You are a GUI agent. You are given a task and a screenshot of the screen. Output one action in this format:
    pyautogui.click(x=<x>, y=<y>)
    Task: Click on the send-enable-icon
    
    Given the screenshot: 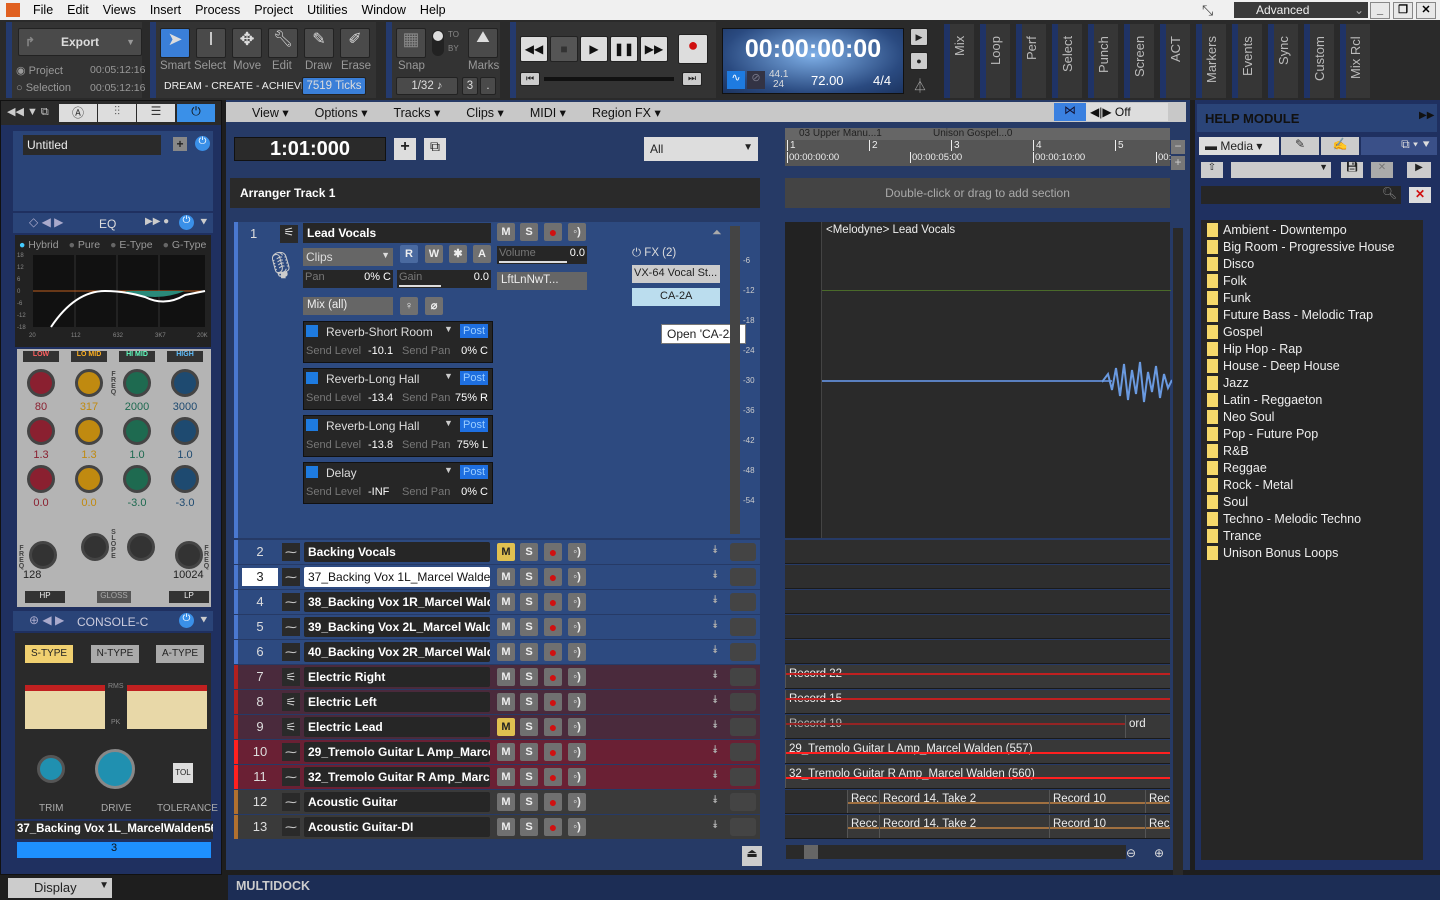 What is the action you would take?
    pyautogui.click(x=312, y=331)
    